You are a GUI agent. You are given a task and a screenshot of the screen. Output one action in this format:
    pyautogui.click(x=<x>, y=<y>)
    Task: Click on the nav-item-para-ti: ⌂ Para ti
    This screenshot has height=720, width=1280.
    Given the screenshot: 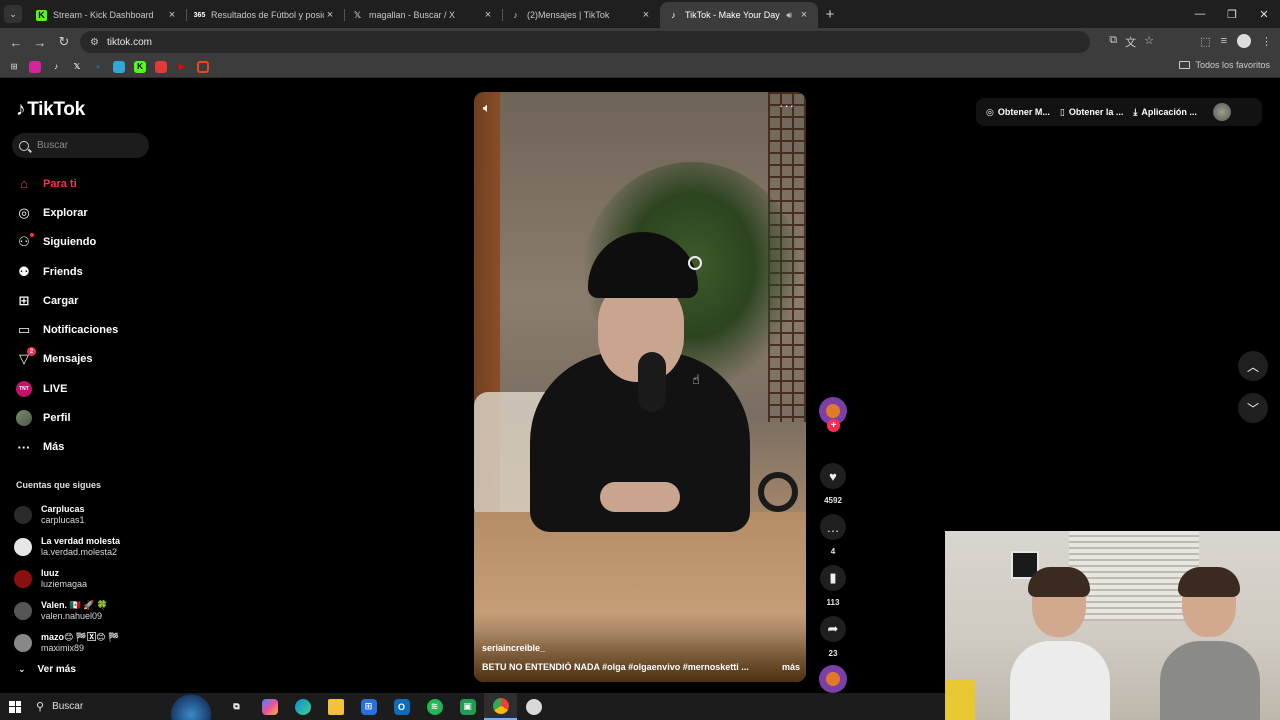 What is the action you would take?
    pyautogui.click(x=67, y=183)
    